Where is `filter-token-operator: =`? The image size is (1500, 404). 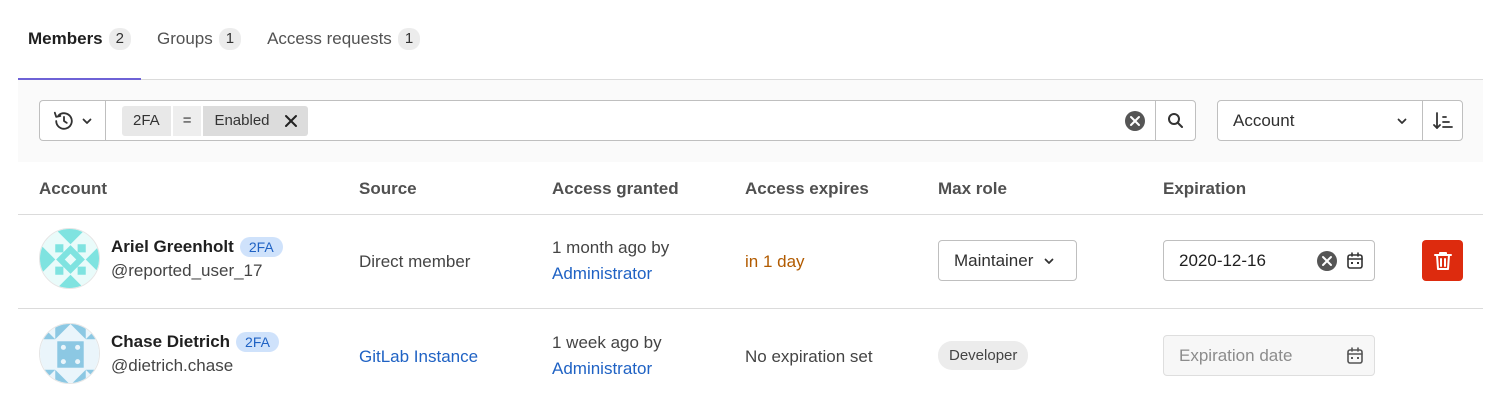
filter-token-operator: = is located at coordinates (187, 120).